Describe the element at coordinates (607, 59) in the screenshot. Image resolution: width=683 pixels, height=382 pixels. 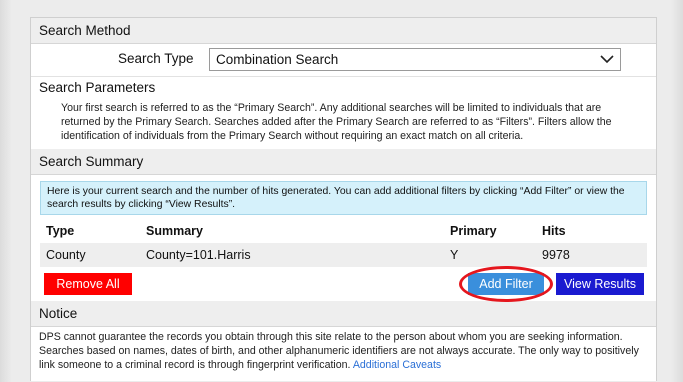
I see `chevron-down-icon` at that location.